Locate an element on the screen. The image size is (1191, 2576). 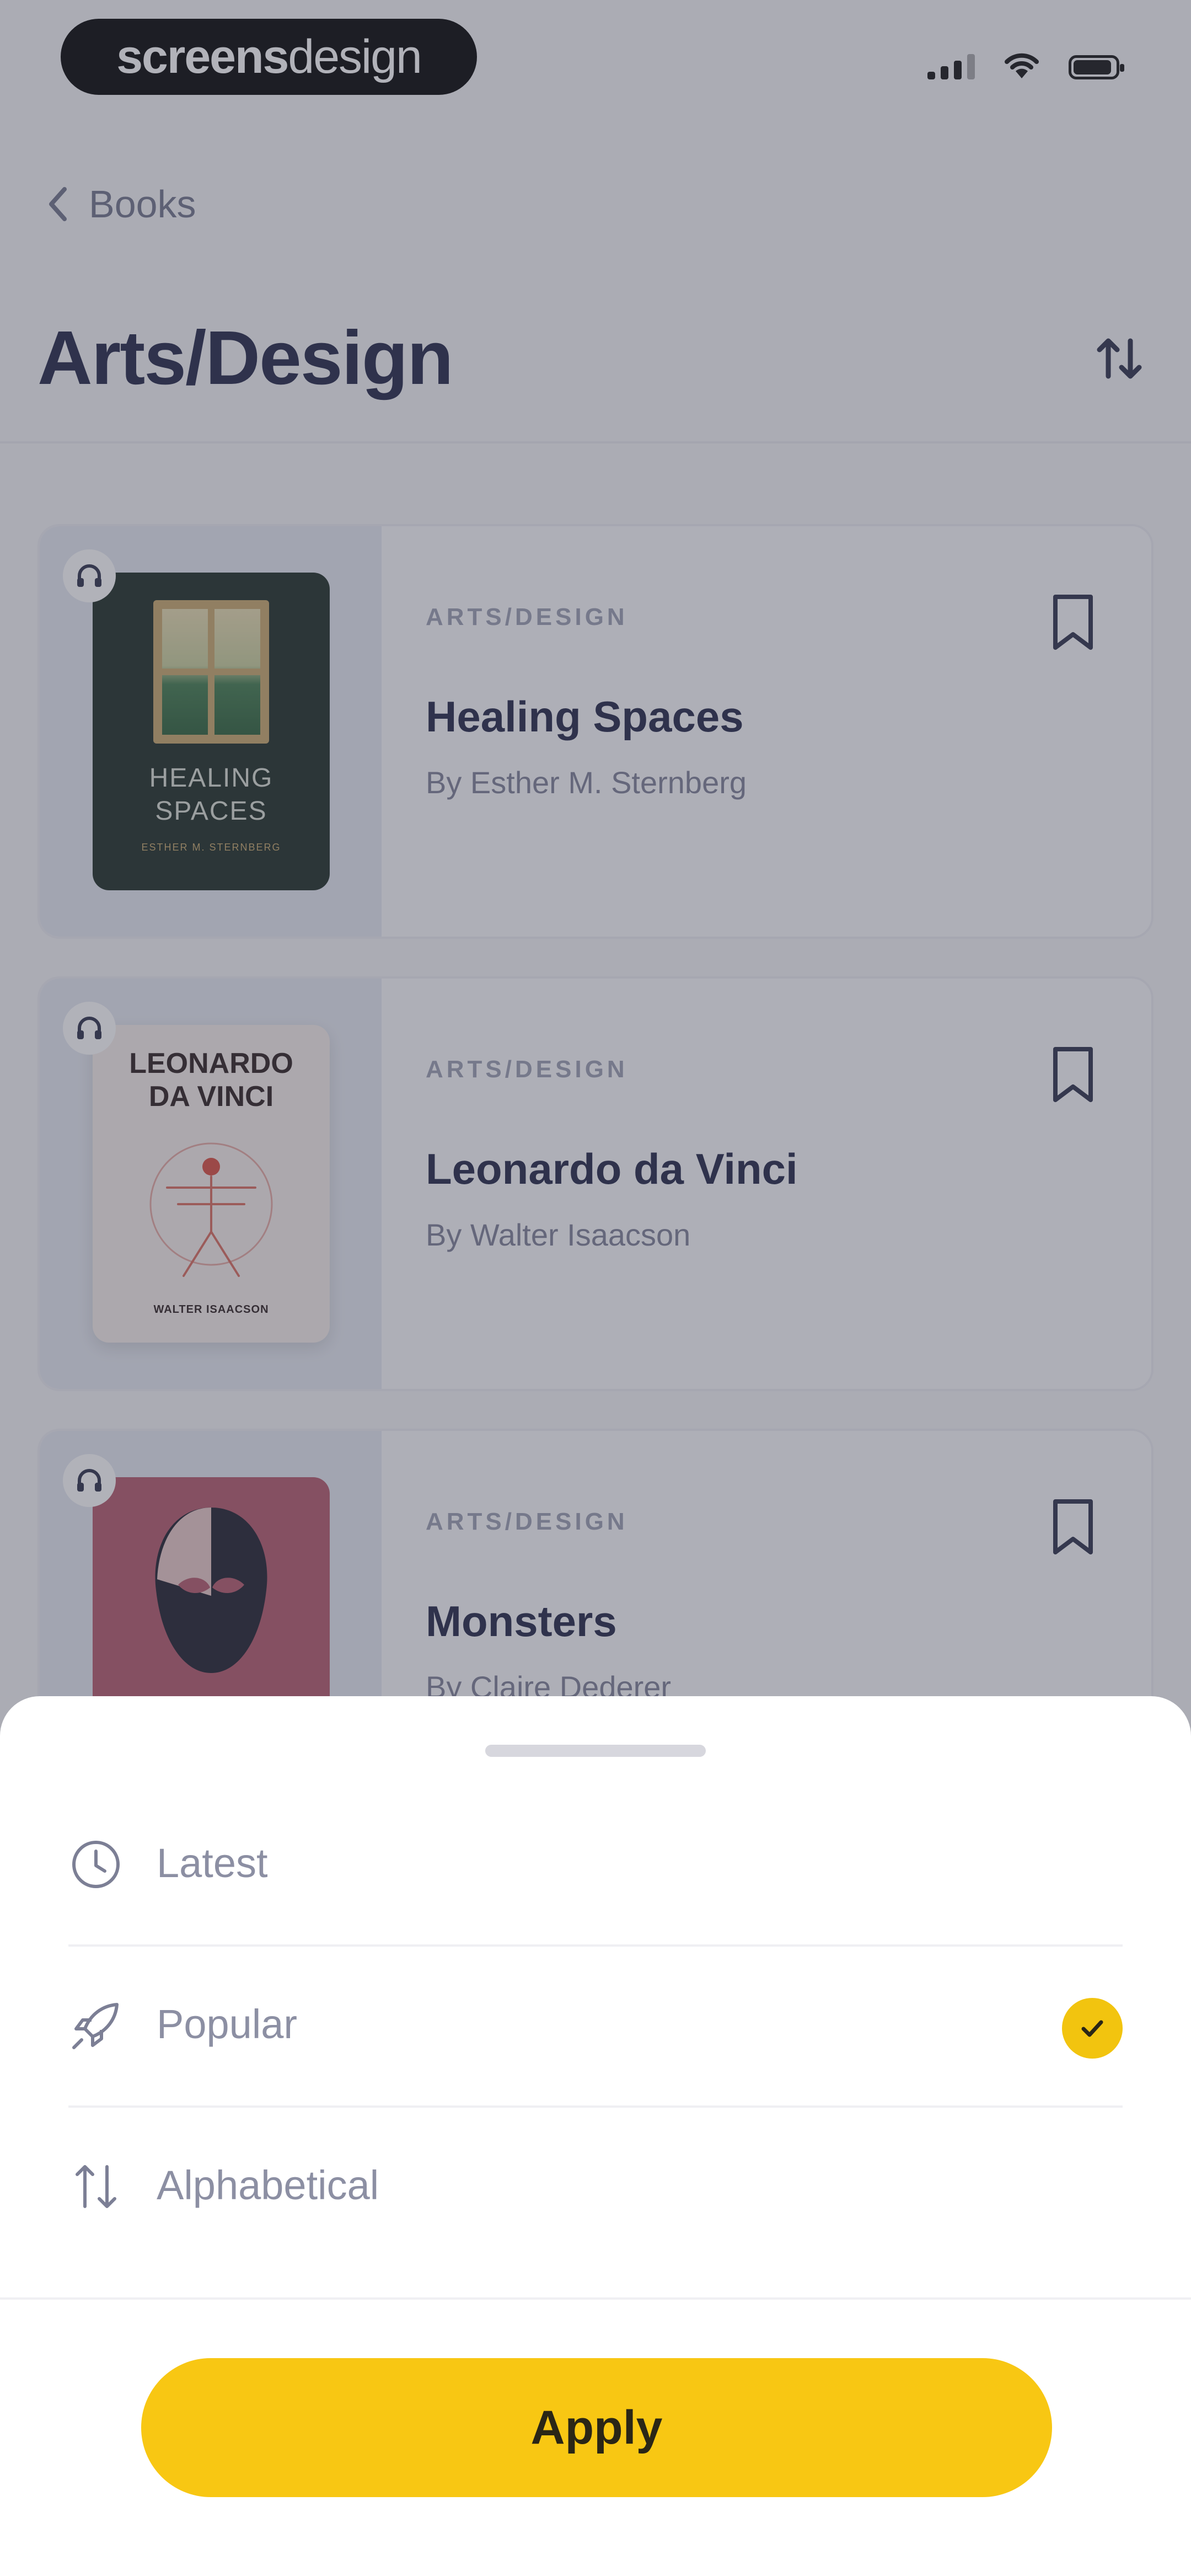
rocket-icon is located at coordinates (95, 2026).